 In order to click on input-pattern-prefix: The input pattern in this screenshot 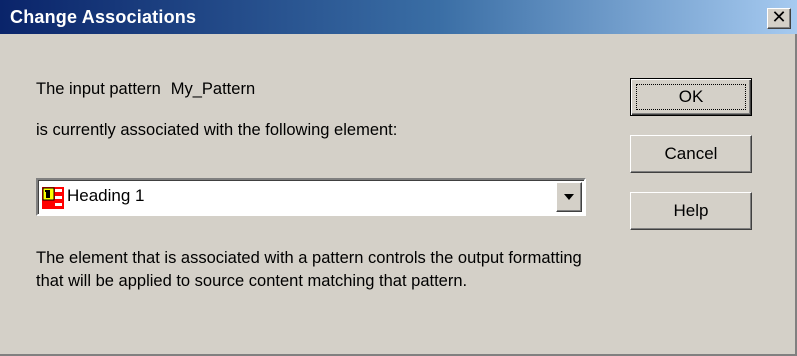, I will do `click(98, 89)`.